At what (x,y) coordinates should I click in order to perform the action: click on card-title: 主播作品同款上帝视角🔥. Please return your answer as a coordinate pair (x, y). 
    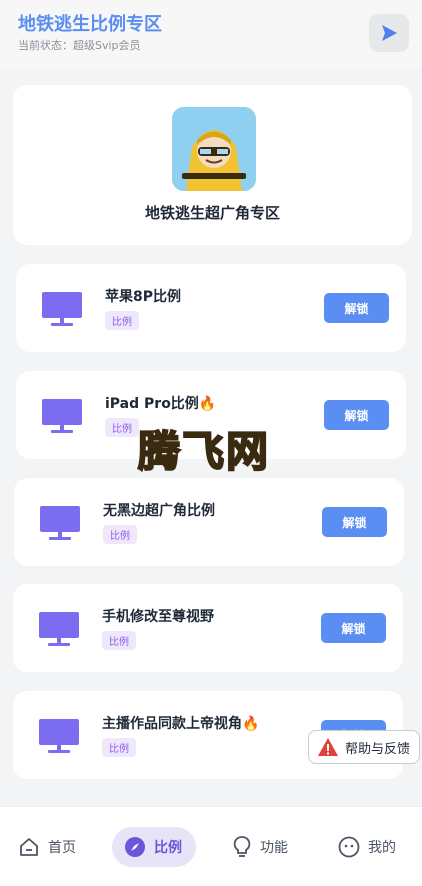
    Looking at the image, I should click on (181, 724).